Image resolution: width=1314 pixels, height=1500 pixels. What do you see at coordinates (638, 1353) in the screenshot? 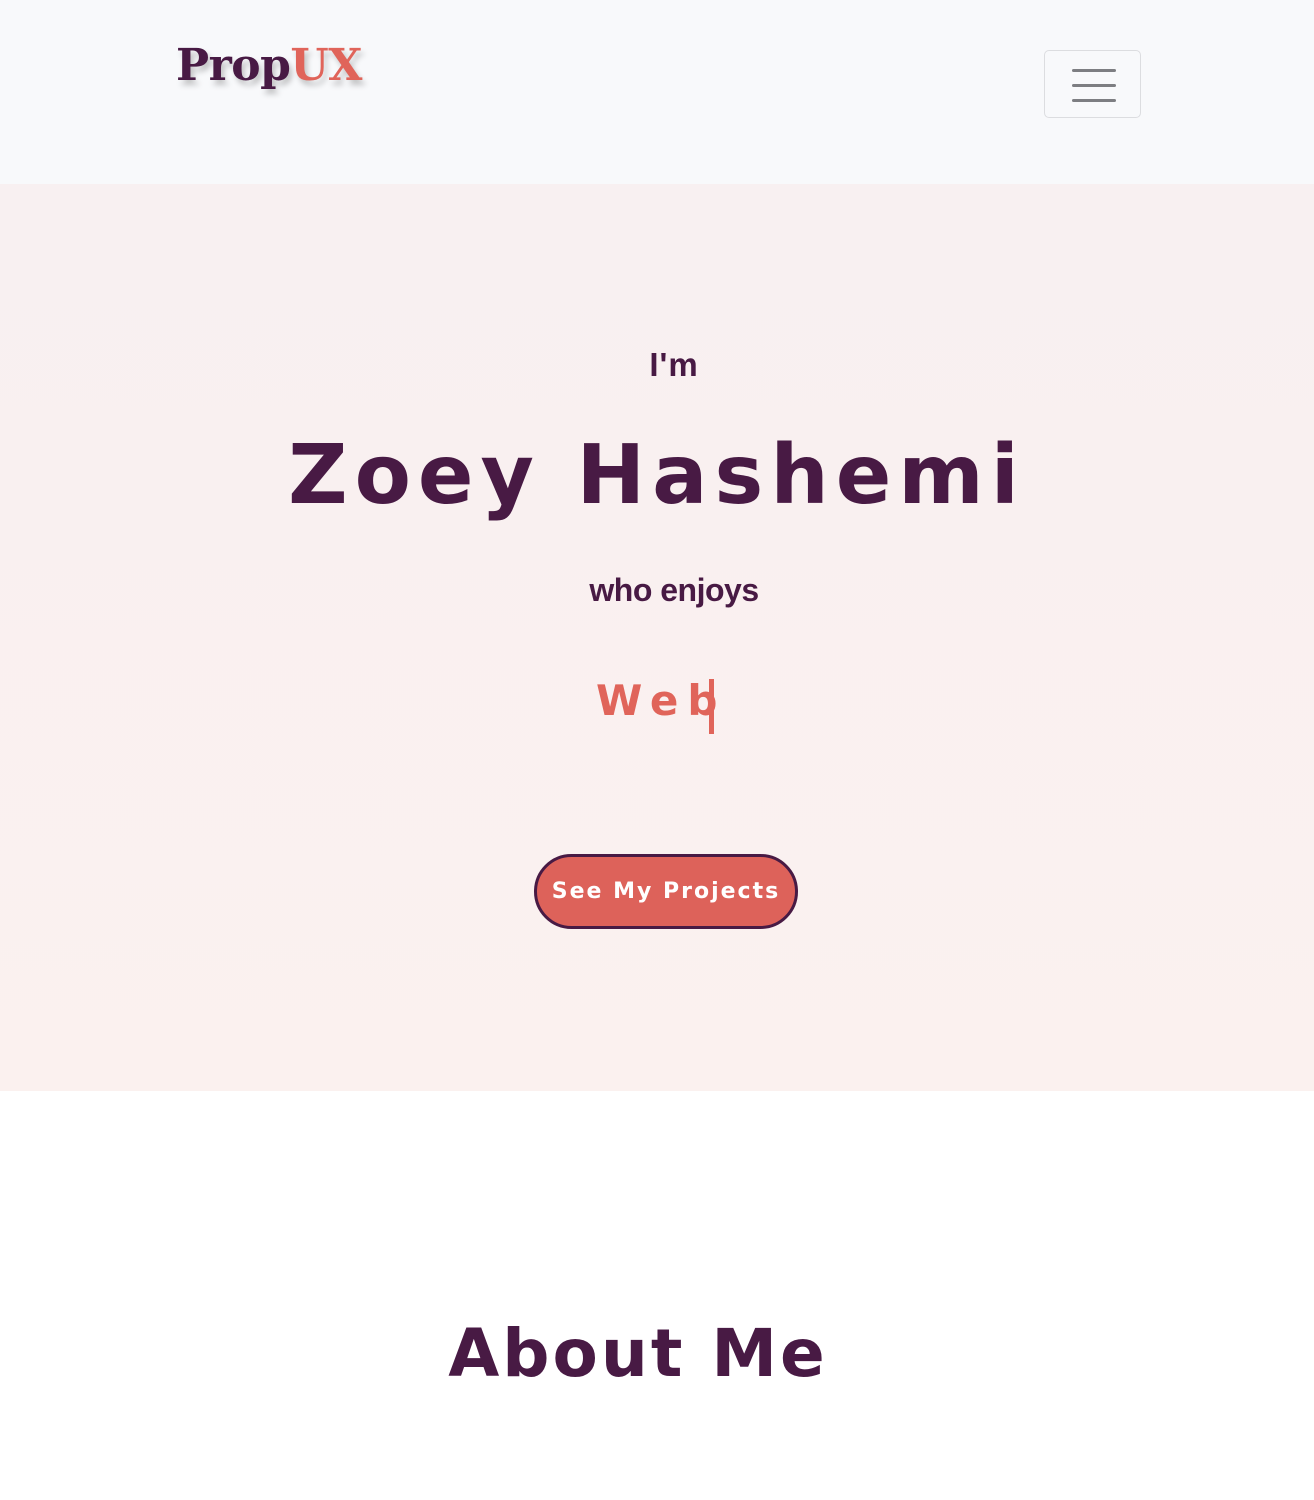
I see `about-heading: About Me` at bounding box center [638, 1353].